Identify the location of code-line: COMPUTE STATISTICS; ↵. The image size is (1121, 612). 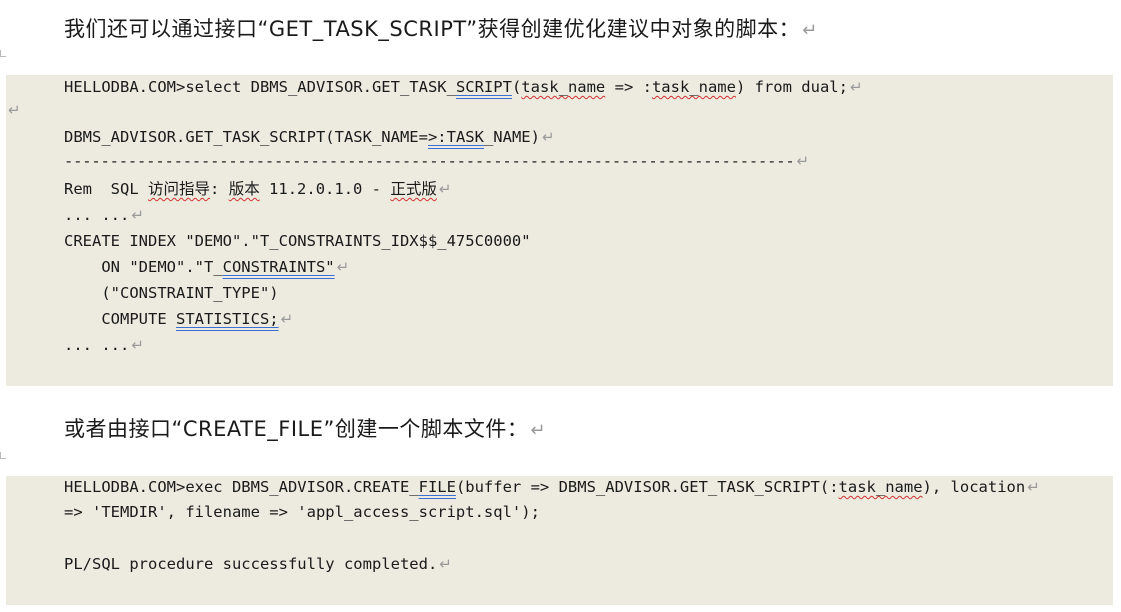
(178, 319).